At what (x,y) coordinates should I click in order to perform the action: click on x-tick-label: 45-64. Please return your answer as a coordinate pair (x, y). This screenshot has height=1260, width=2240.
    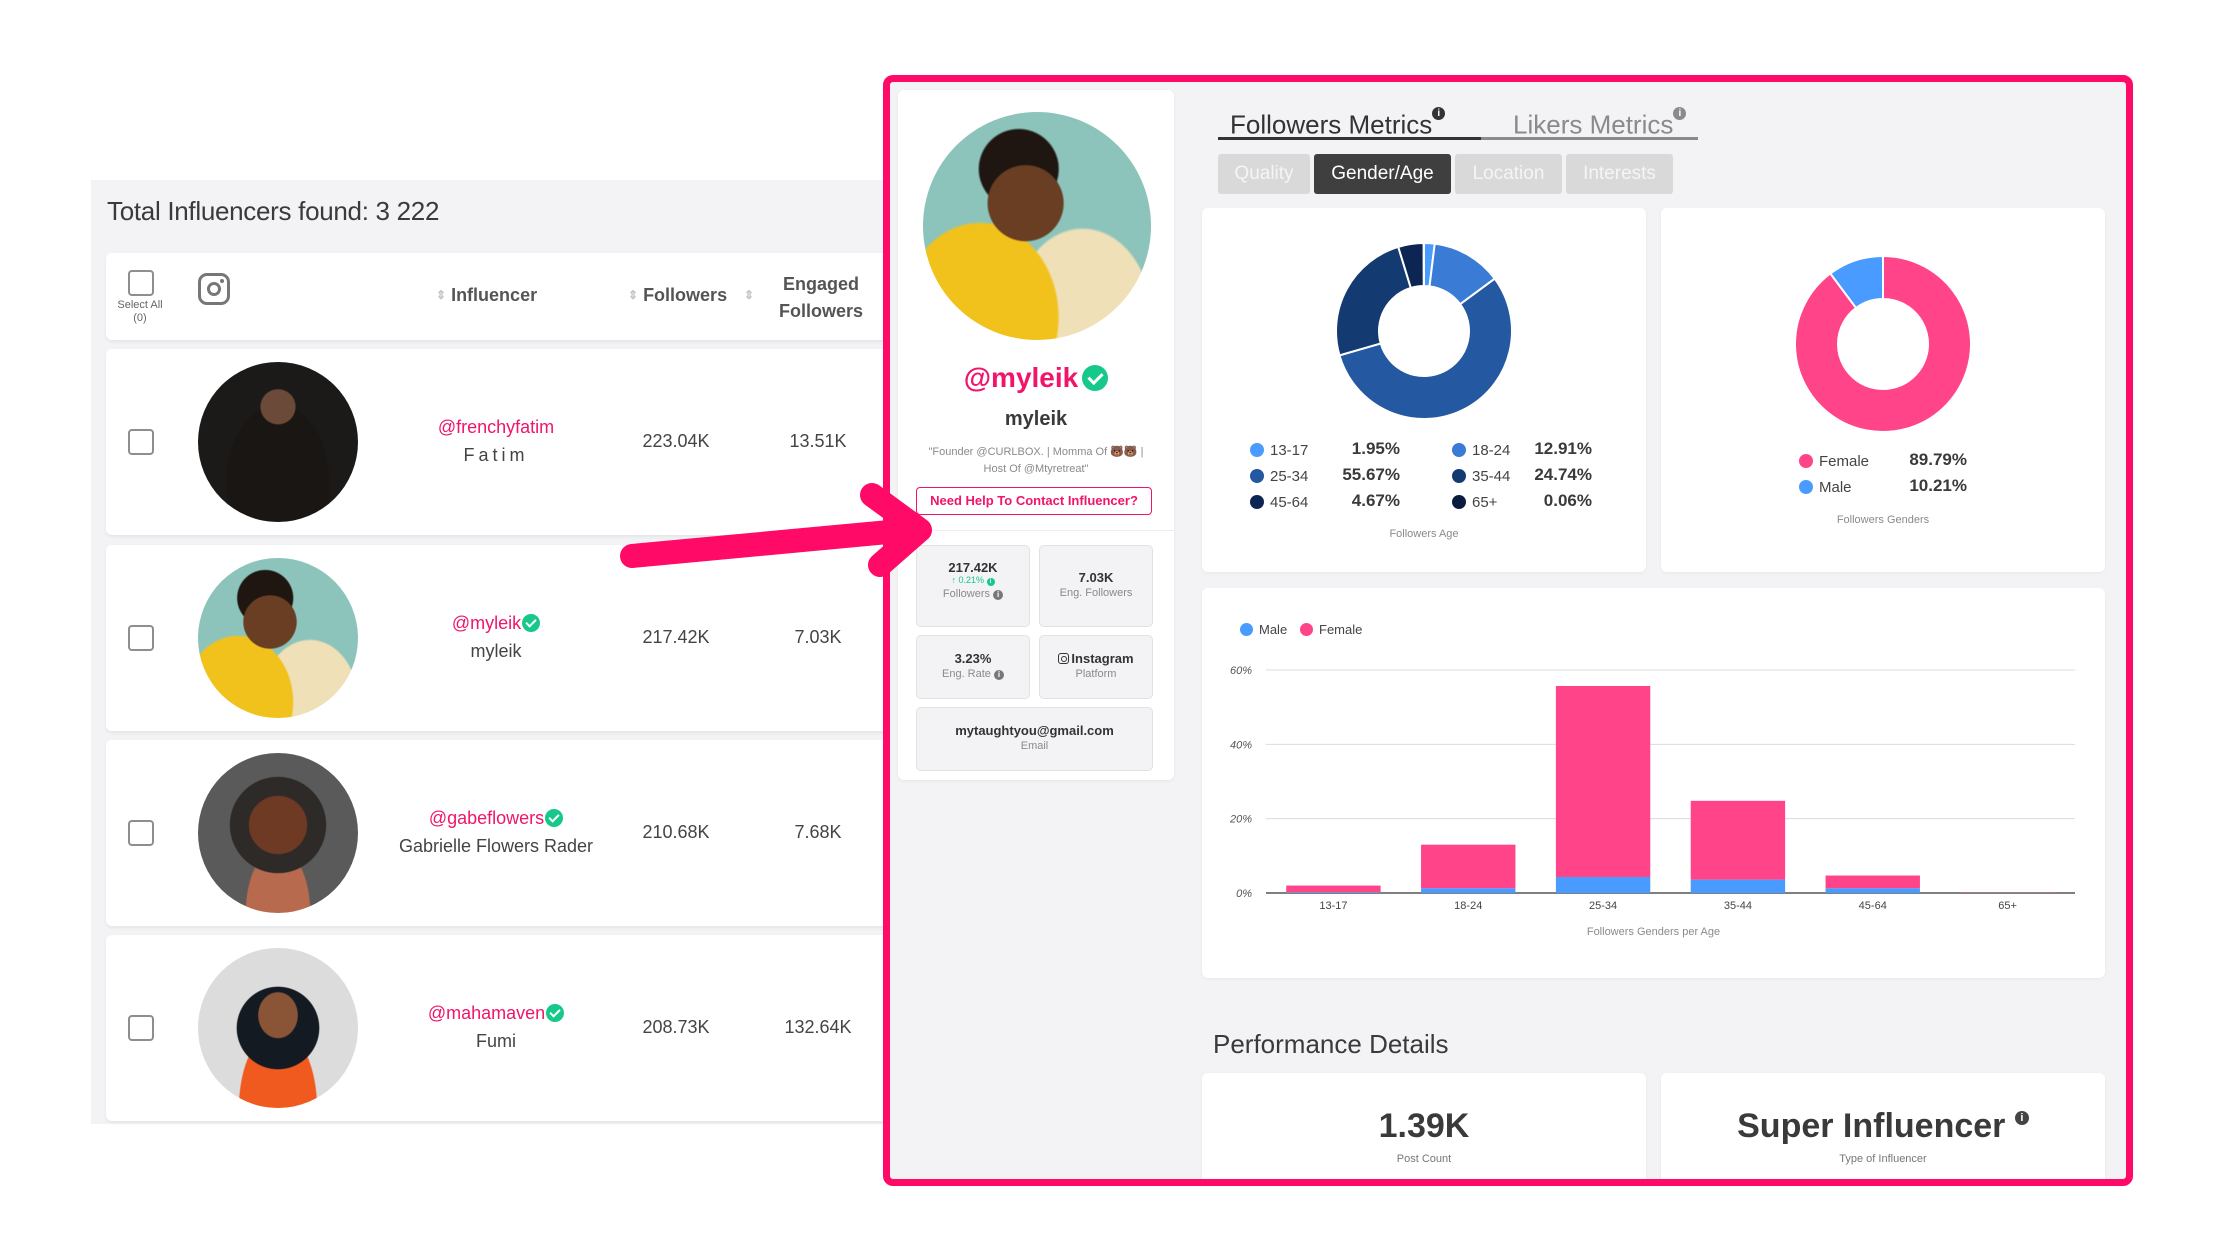
    Looking at the image, I should click on (1873, 906).